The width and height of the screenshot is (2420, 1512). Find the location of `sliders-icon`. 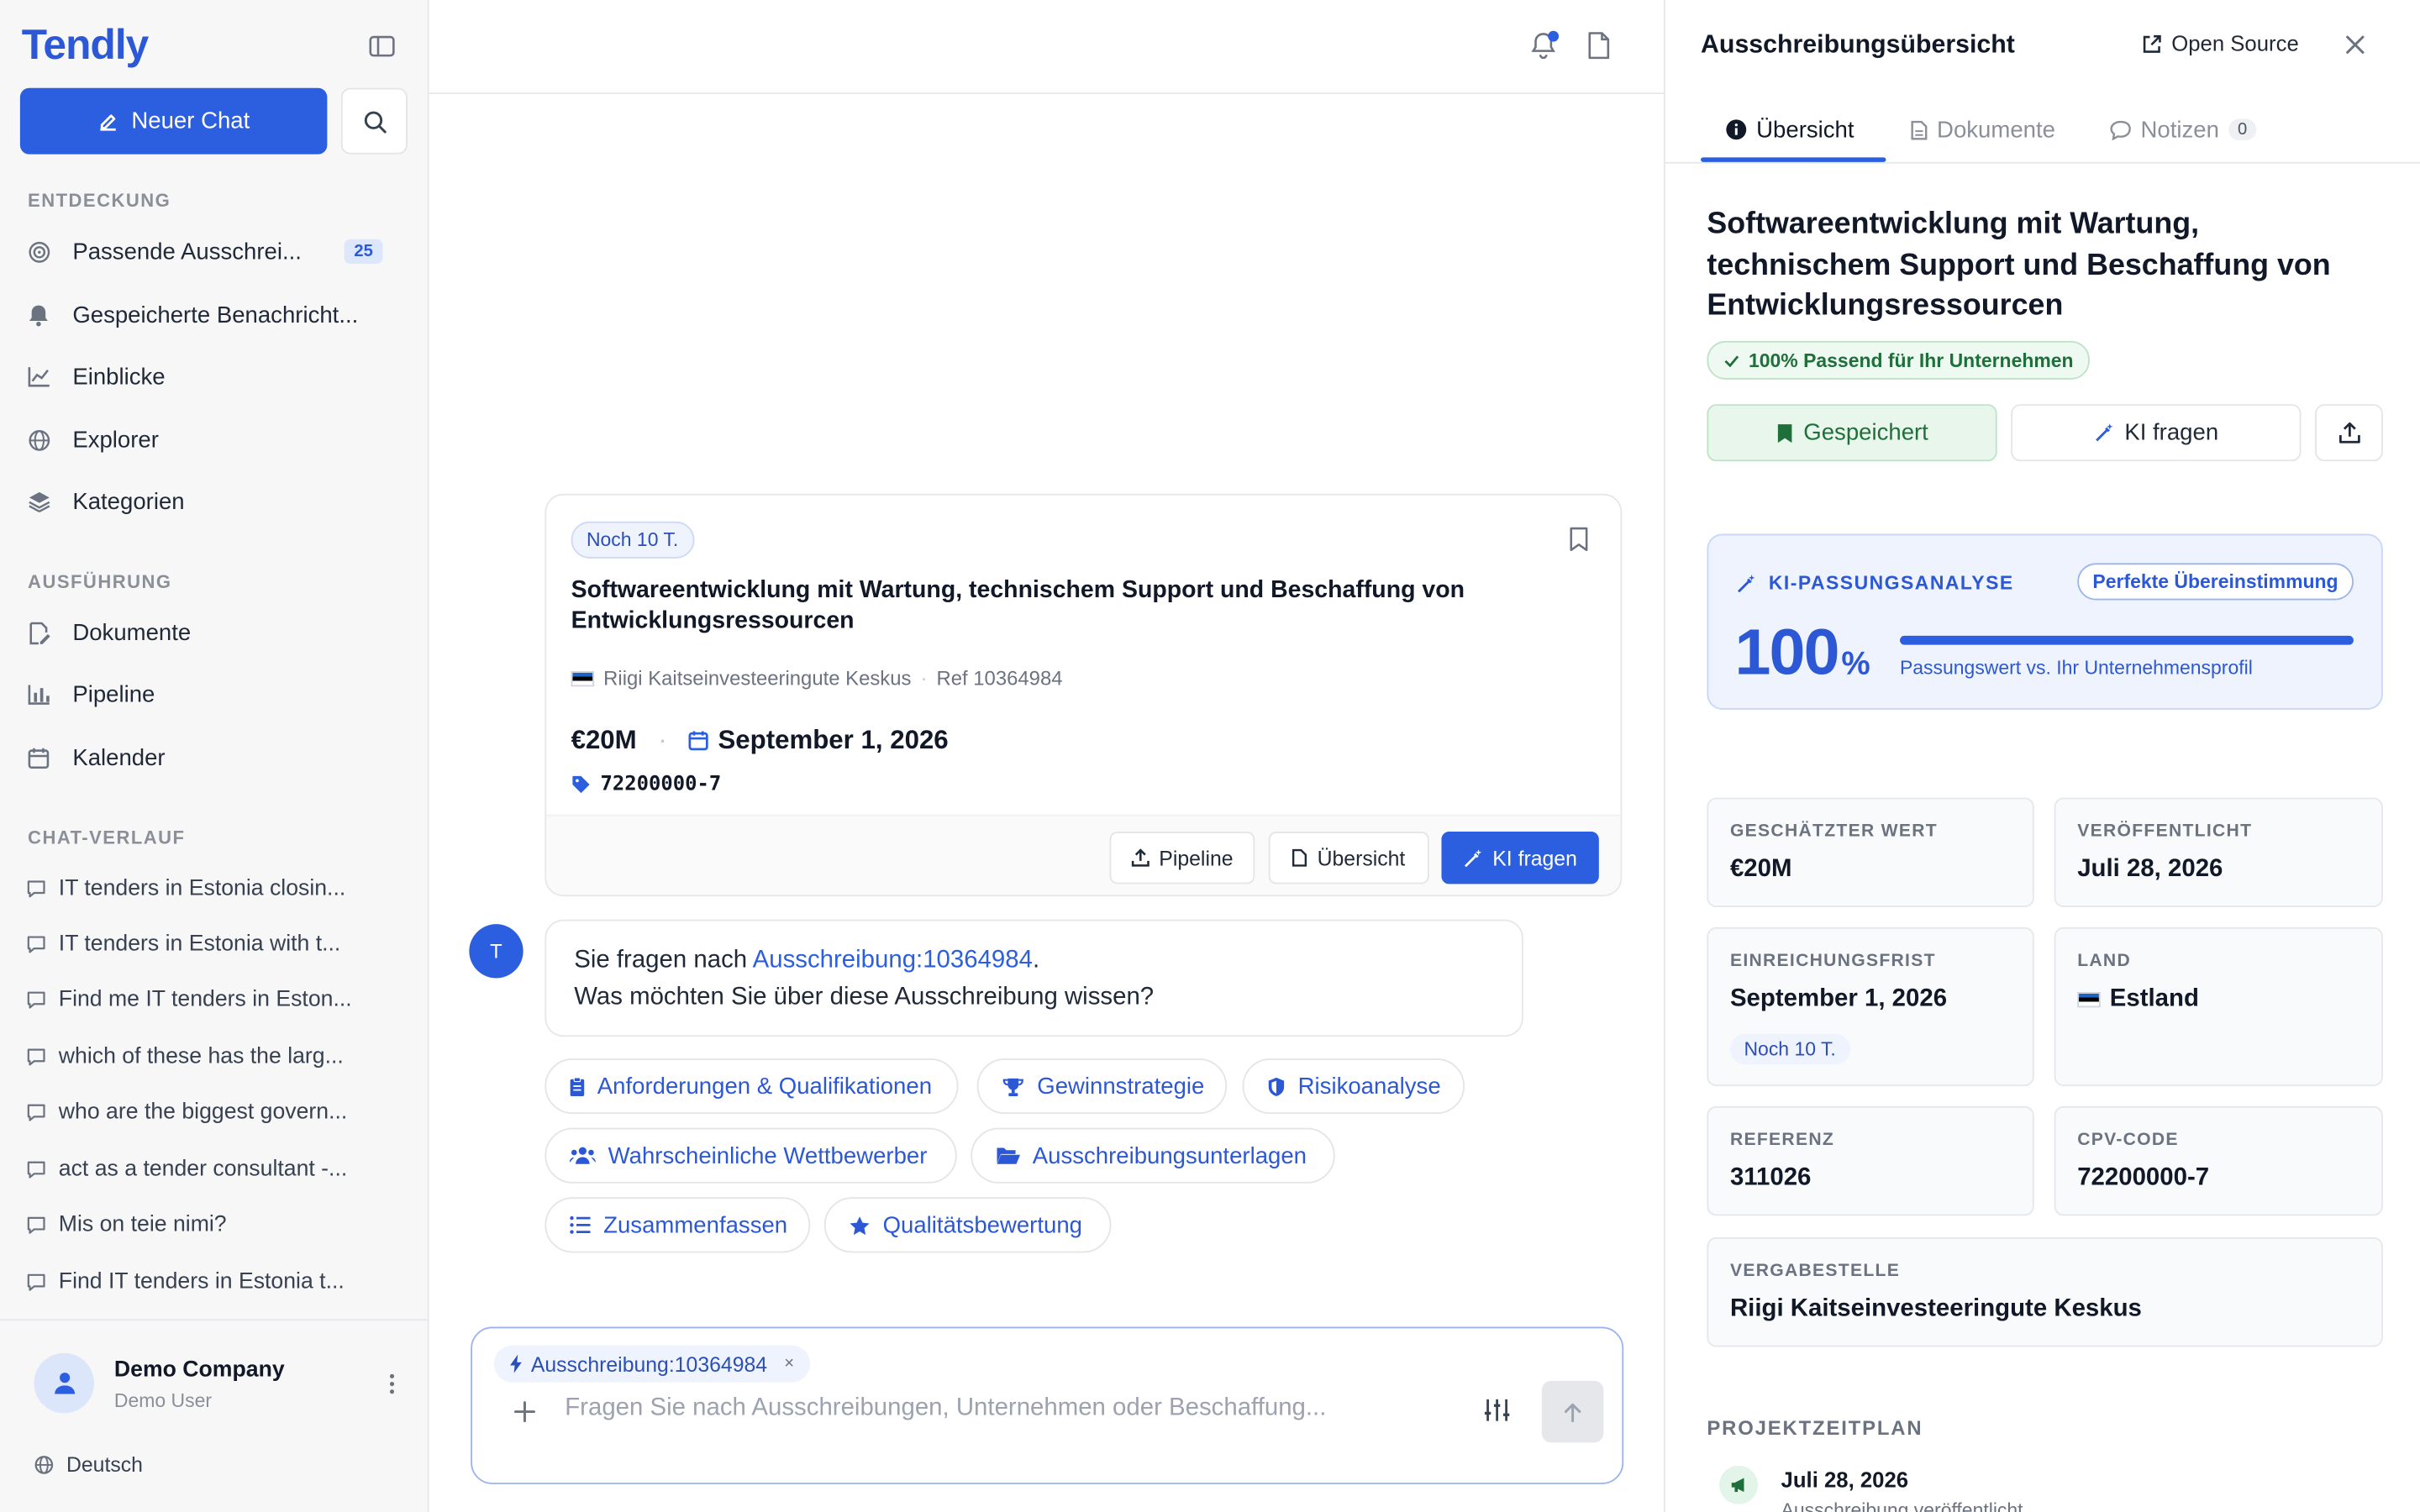

sliders-icon is located at coordinates (1498, 1411).